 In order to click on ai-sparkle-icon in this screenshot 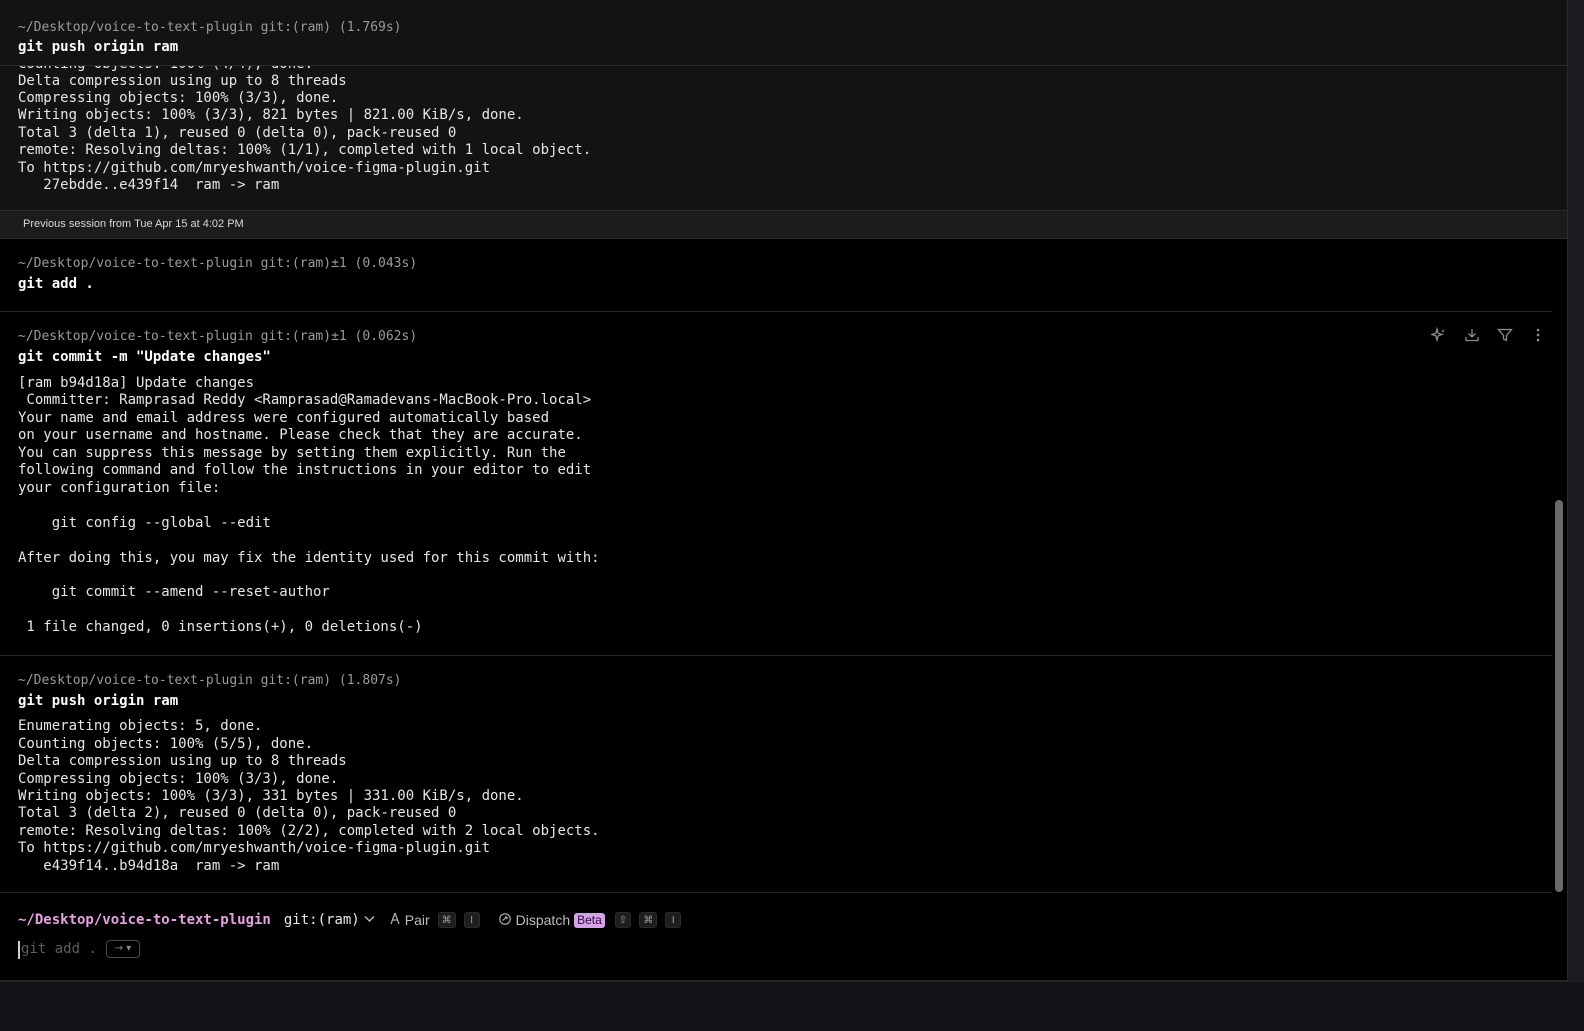, I will do `click(1438, 336)`.